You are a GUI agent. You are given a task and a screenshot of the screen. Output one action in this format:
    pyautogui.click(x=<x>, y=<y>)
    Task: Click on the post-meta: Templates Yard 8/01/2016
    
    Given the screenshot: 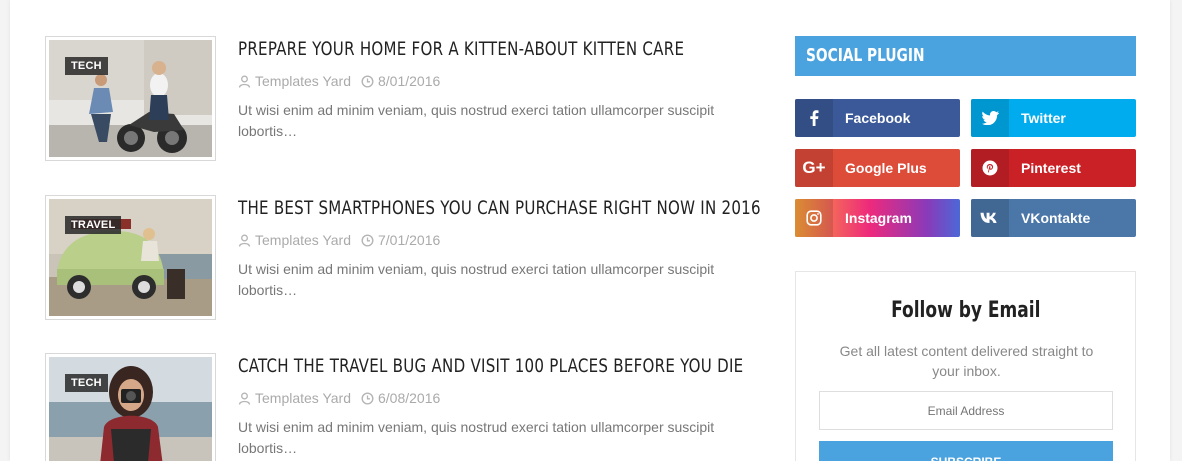 What is the action you would take?
    pyautogui.click(x=339, y=81)
    